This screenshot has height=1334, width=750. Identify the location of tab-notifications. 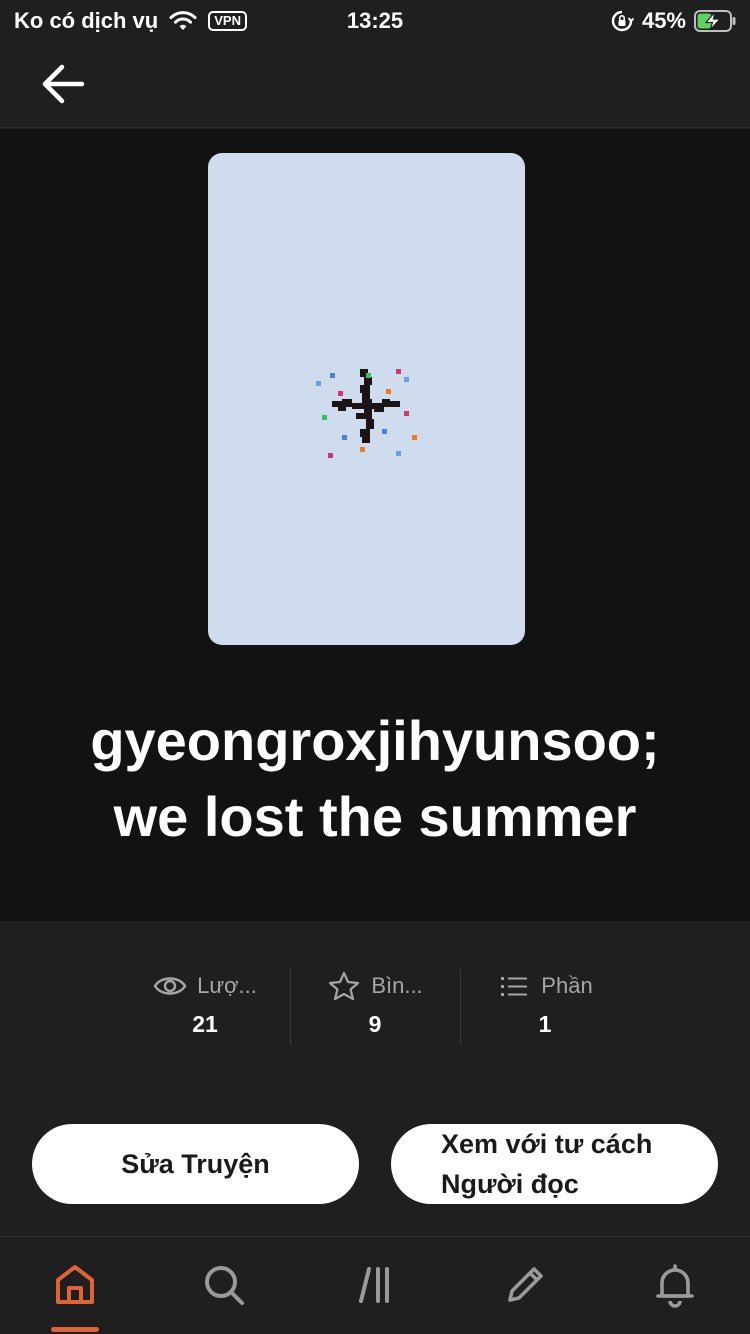
(675, 1285).